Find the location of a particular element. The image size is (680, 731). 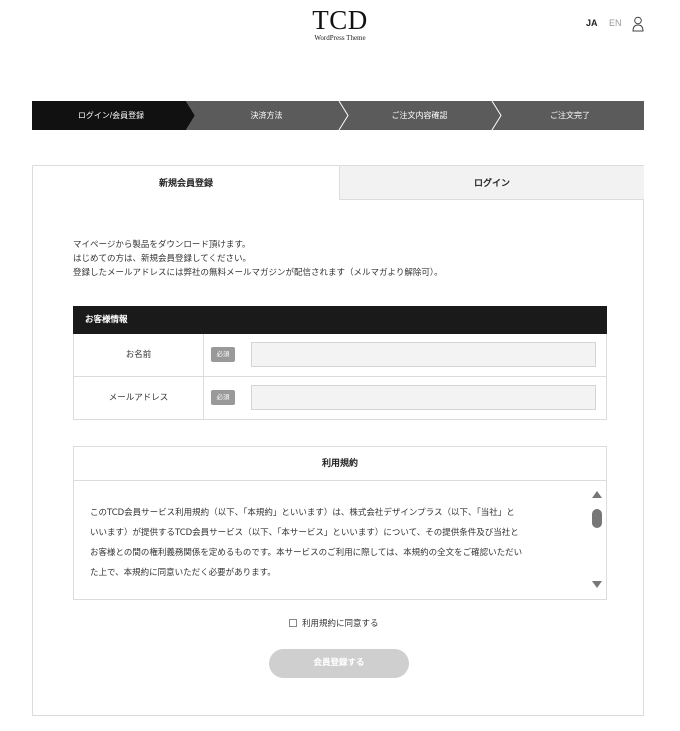

lang-en-link: EN is located at coordinates (615, 23).